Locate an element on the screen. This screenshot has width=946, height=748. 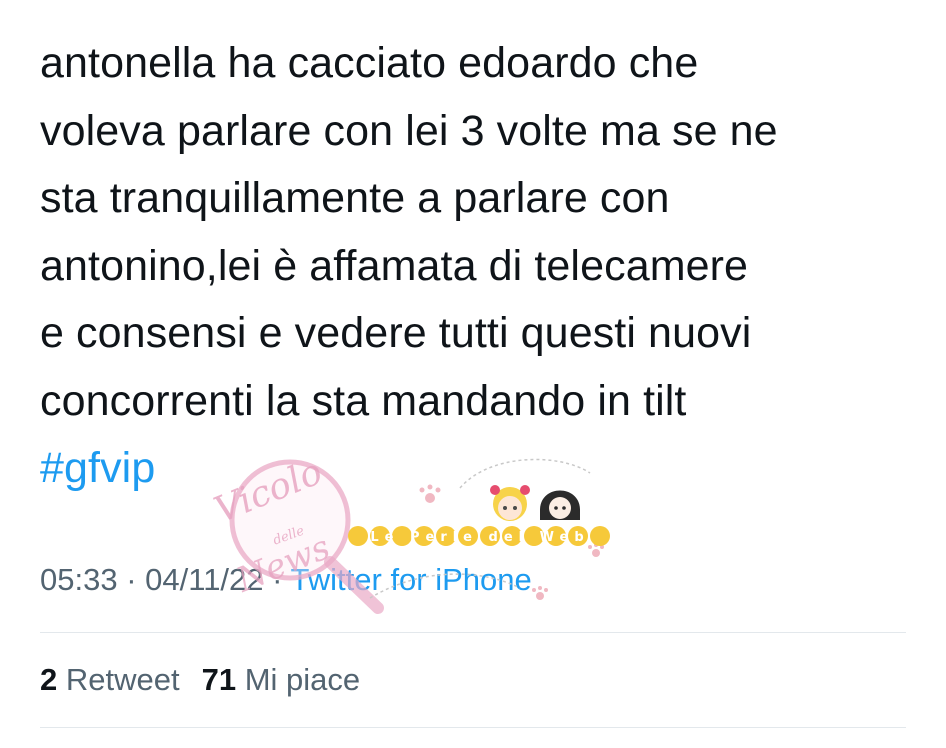
watermark-text: delle is located at coordinates (289, 535).